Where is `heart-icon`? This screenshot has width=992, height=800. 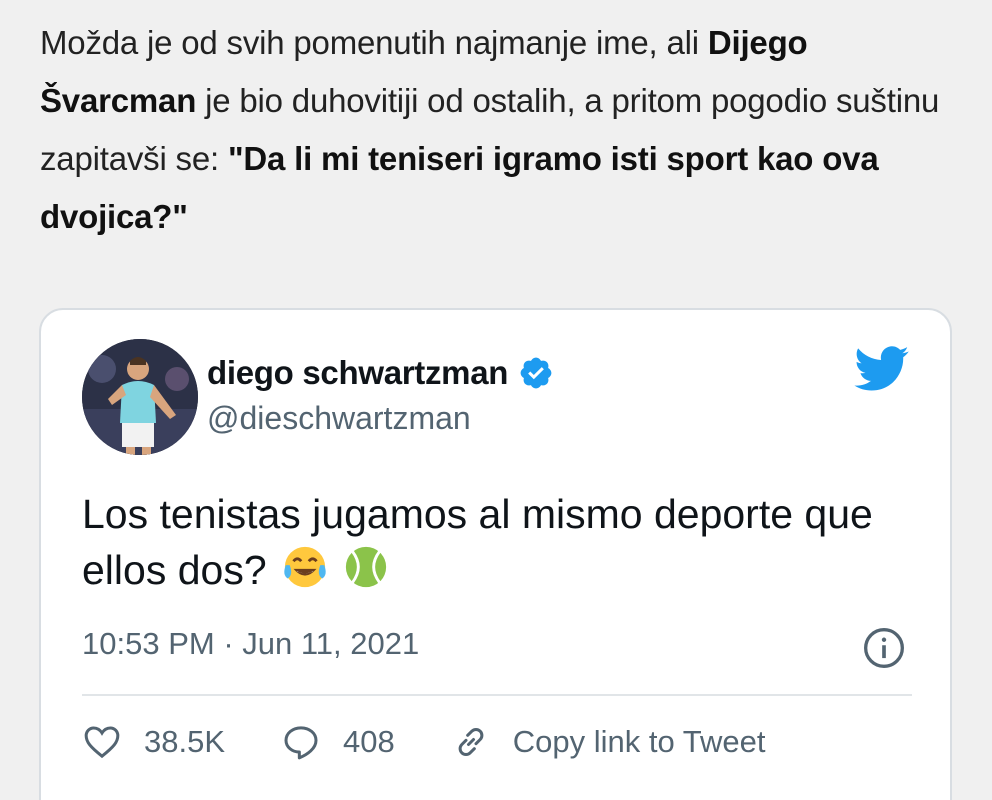
heart-icon is located at coordinates (102, 742).